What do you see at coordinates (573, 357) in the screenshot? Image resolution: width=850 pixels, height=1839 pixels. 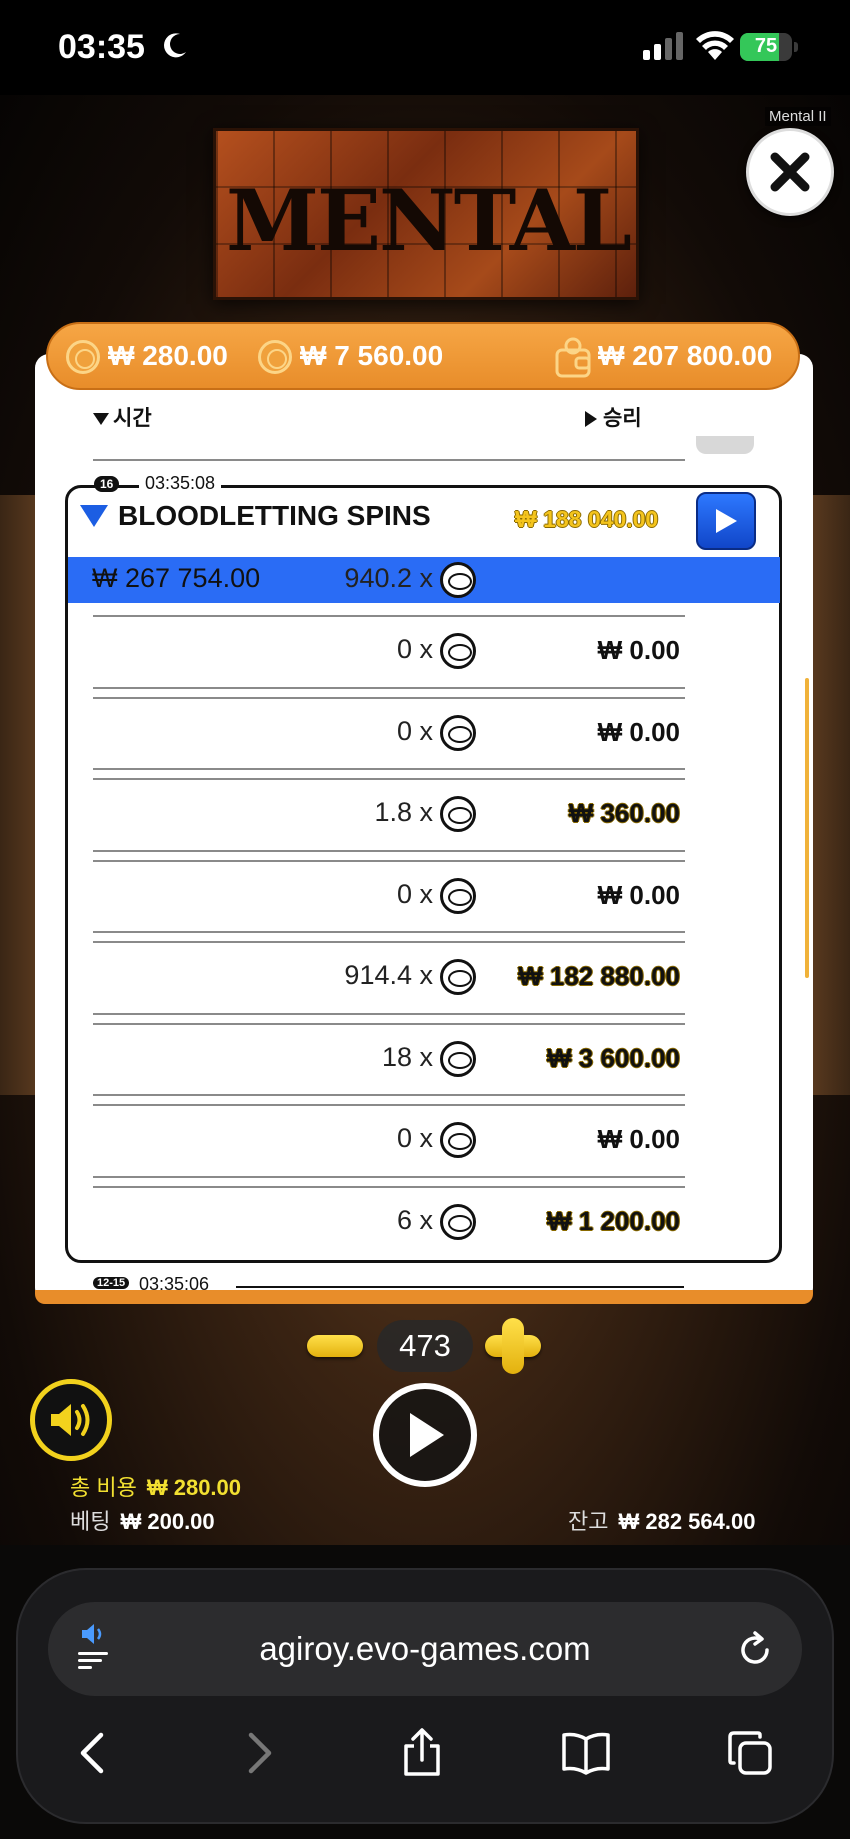 I see `wallet-icon` at bounding box center [573, 357].